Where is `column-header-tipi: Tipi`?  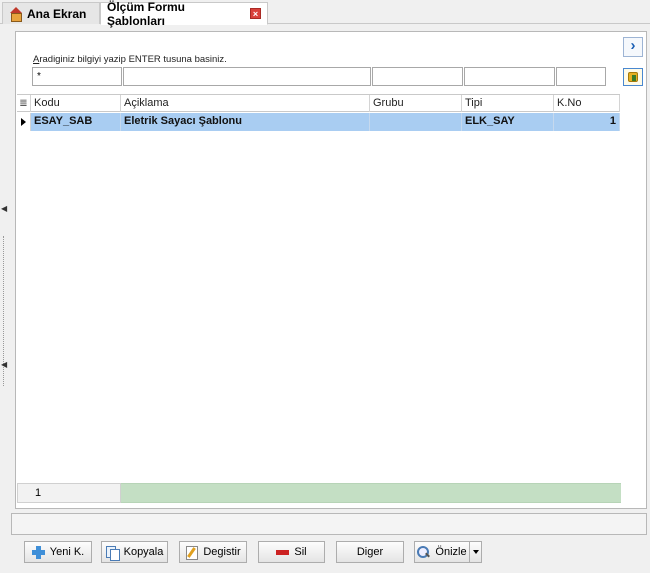
column-header-tipi: Tipi is located at coordinates (508, 103).